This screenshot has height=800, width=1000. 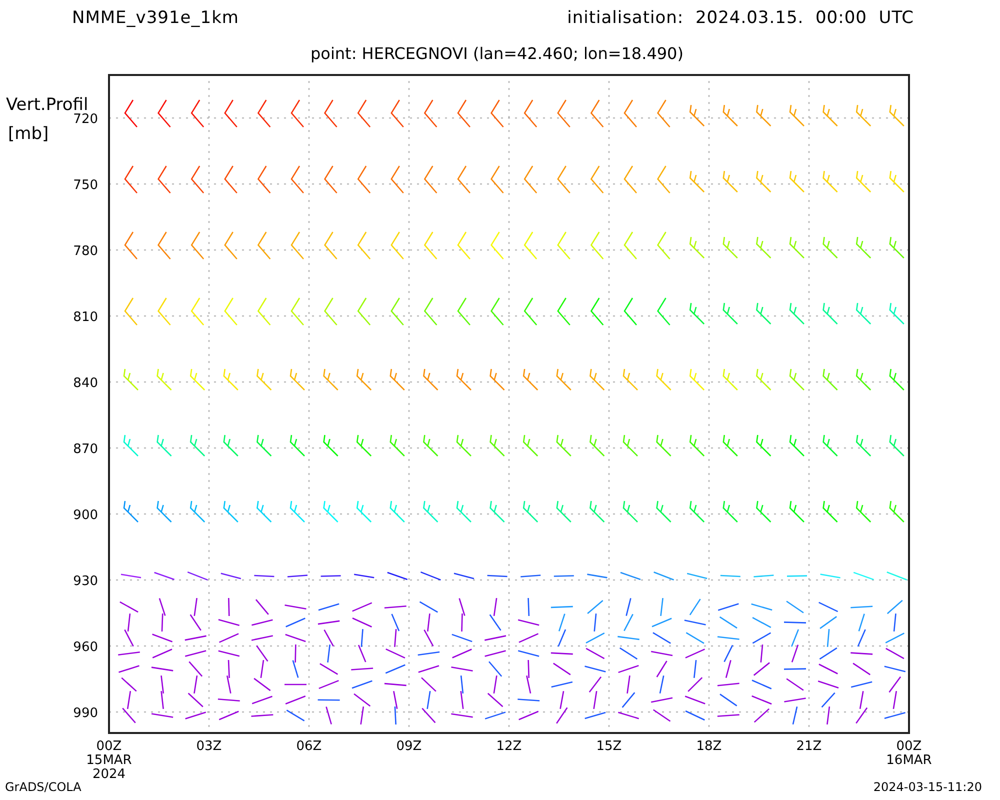 What do you see at coordinates (85, 317) in the screenshot?
I see `y-tick-label: 810` at bounding box center [85, 317].